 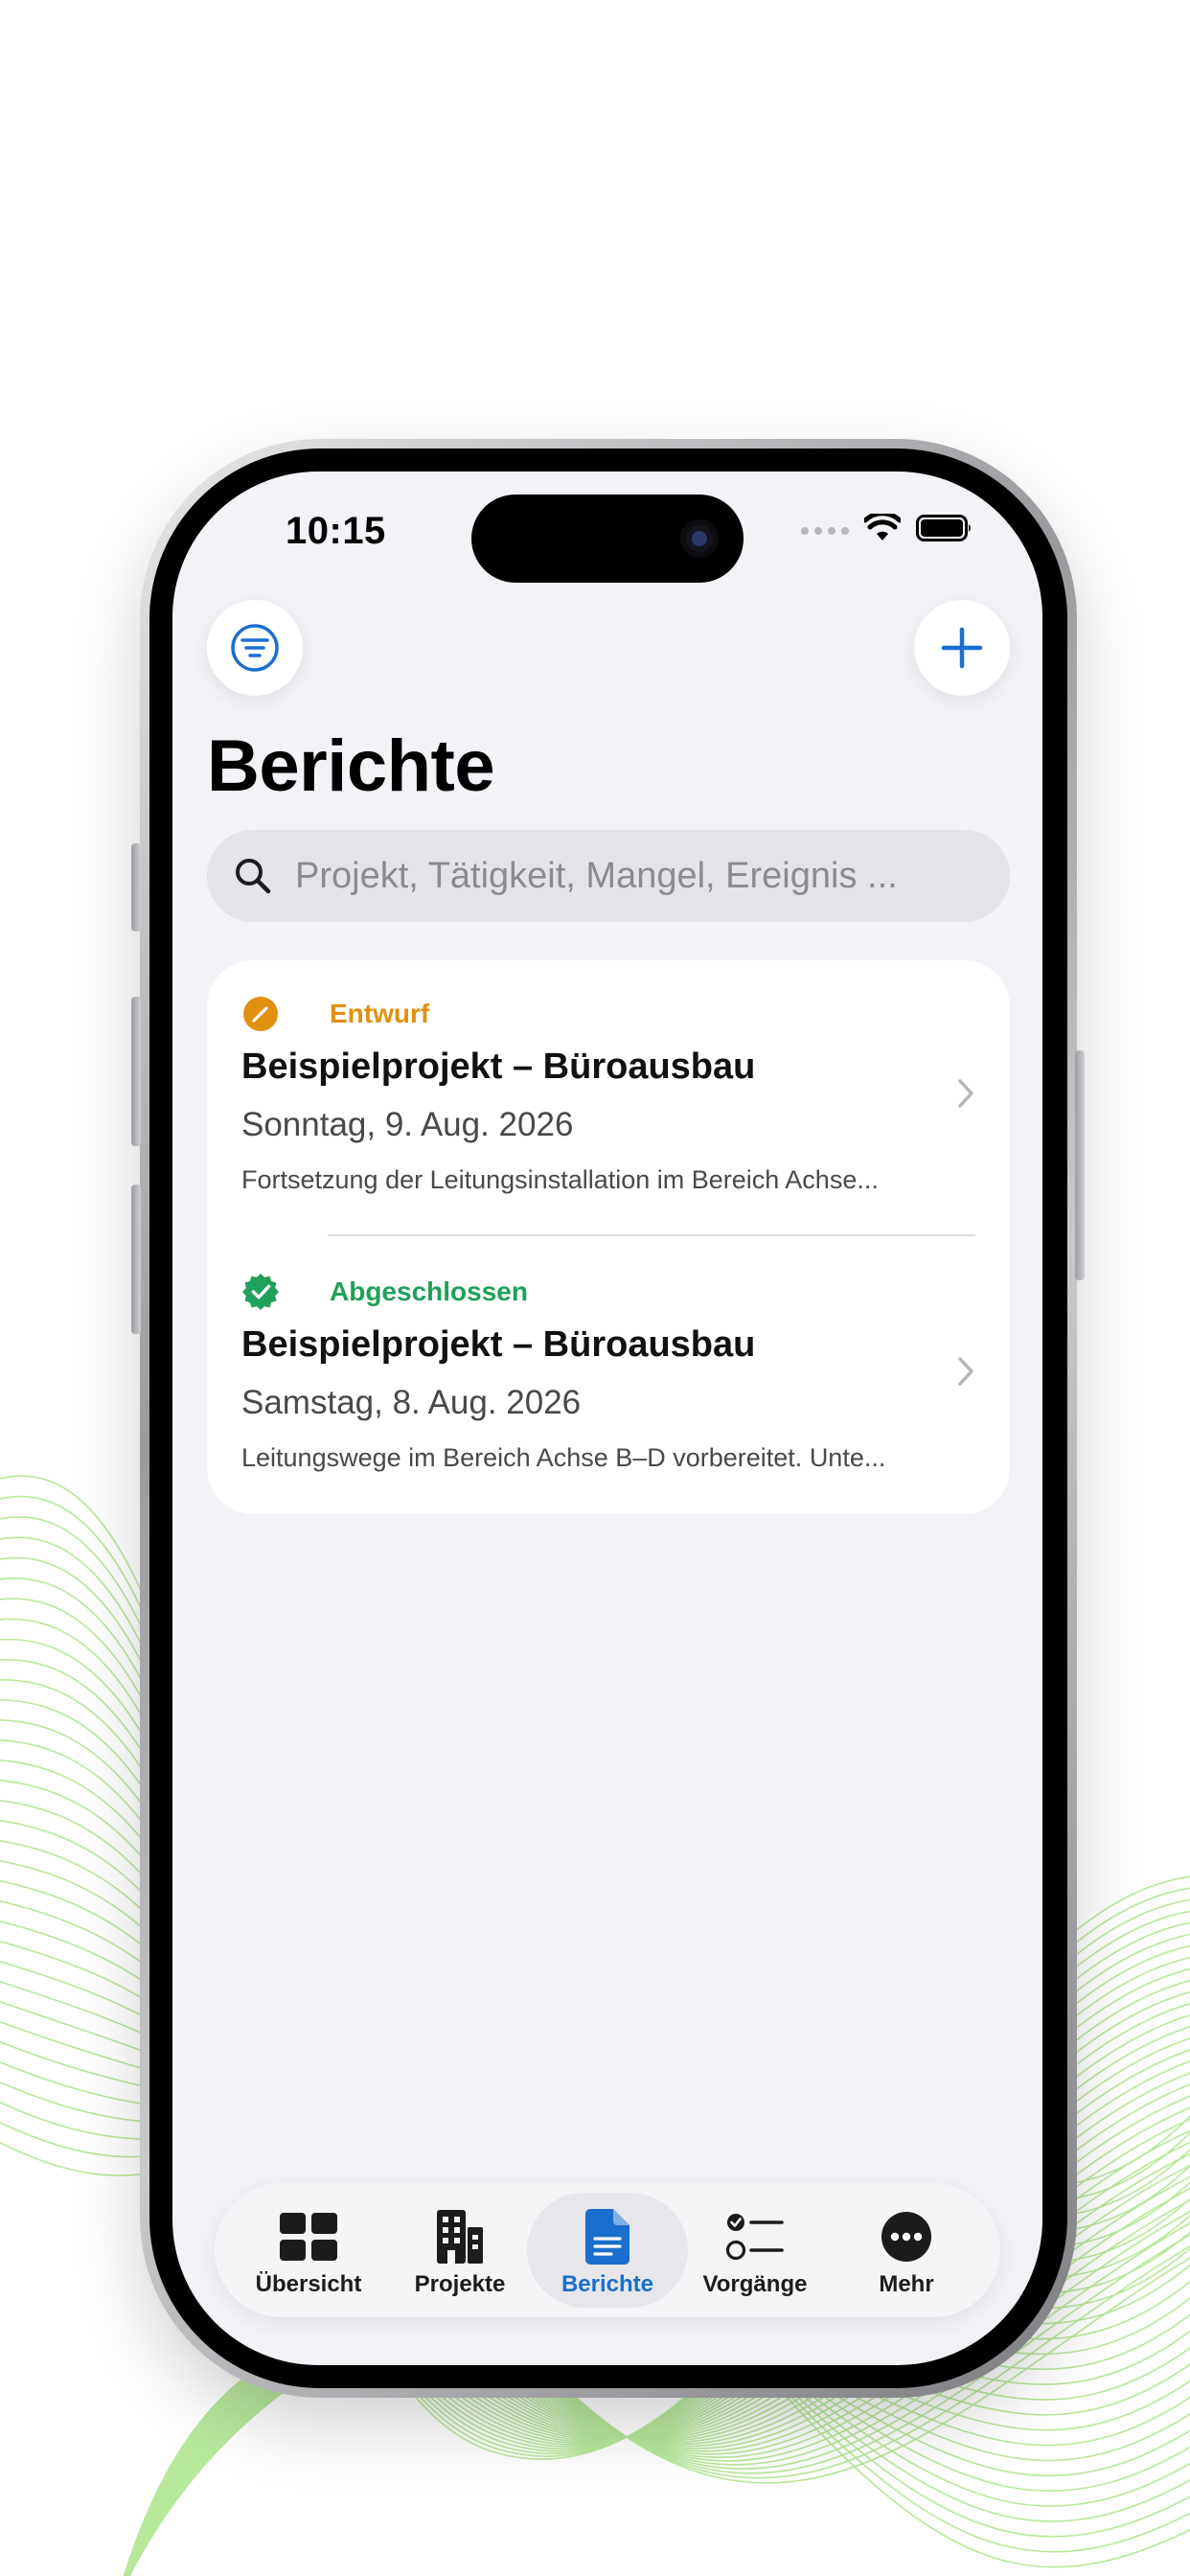 I want to click on report-status-label: Abgeschlossen, so click(x=429, y=1291).